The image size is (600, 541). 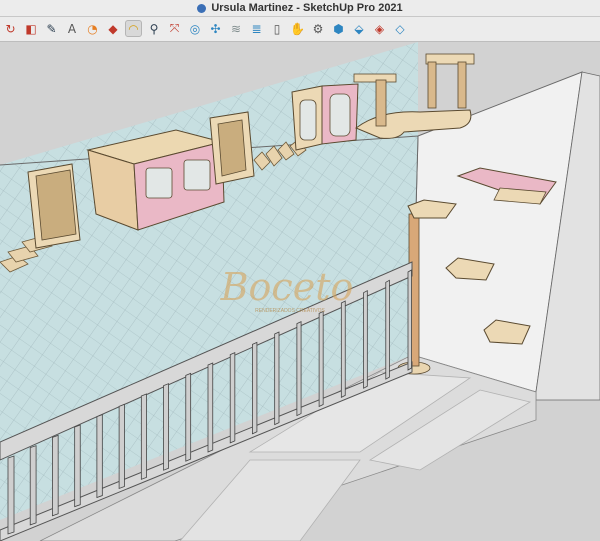 I want to click on settings-icon: ⚙, so click(x=318, y=28).